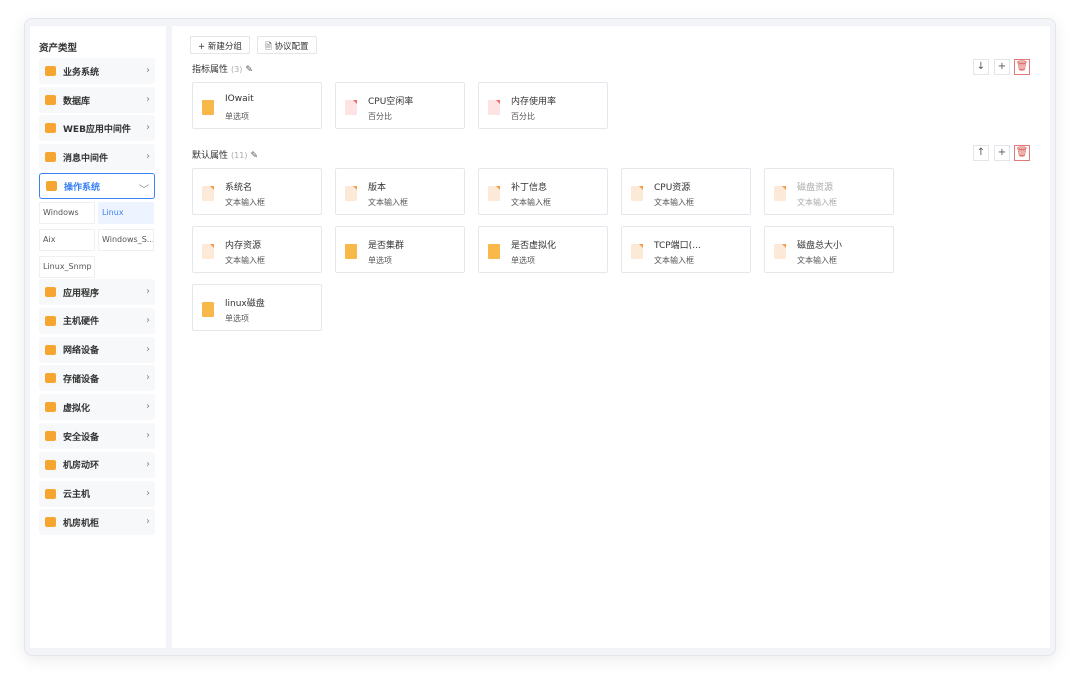 Image resolution: width=1080 pixels, height=684 pixels. What do you see at coordinates (67, 240) in the screenshot?
I see `os-sub-item: Aix` at bounding box center [67, 240].